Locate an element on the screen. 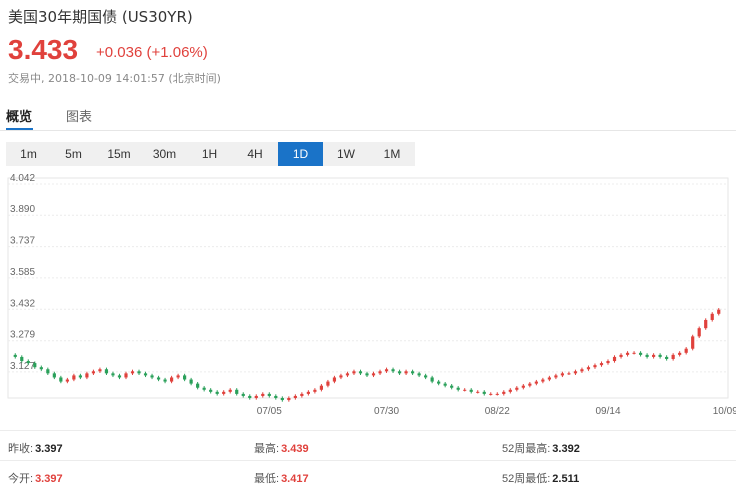 The image size is (736, 490). range-30m-button: 30m is located at coordinates (164, 154).